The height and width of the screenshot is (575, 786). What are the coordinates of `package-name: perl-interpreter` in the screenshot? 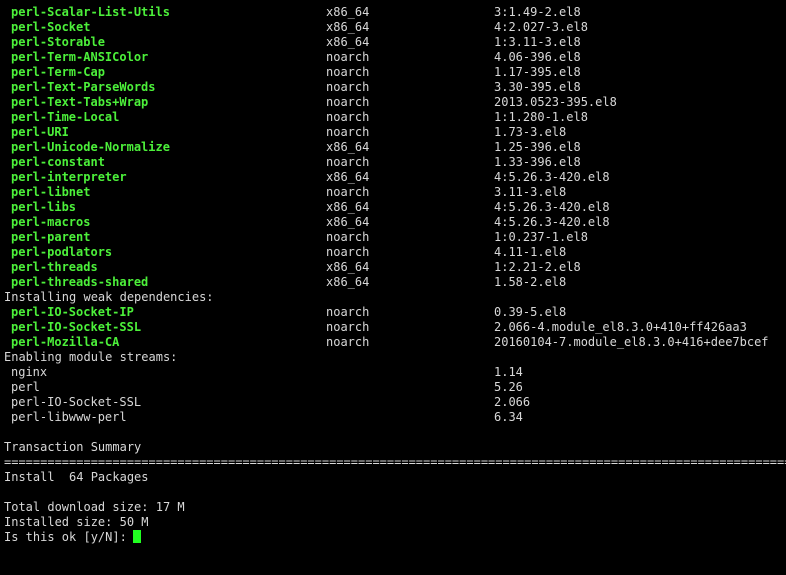 It's located at (69, 177).